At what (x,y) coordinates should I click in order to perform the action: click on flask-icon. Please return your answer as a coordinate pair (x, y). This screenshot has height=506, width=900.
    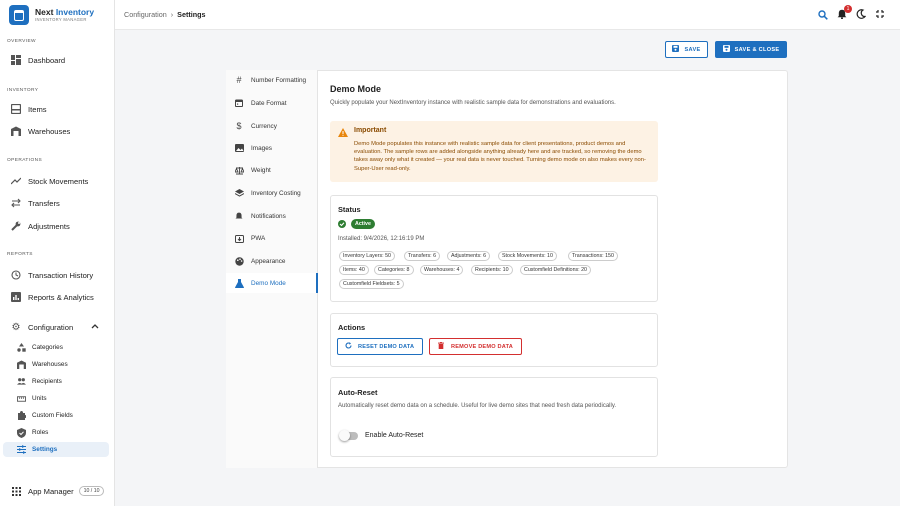
    Looking at the image, I should click on (239, 283).